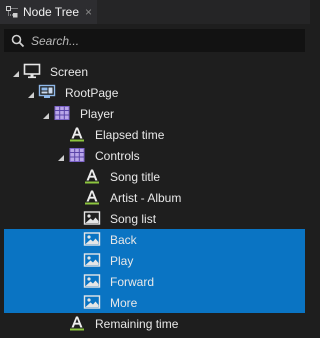 This screenshot has width=320, height=338. I want to click on screen-icon, so click(32, 71).